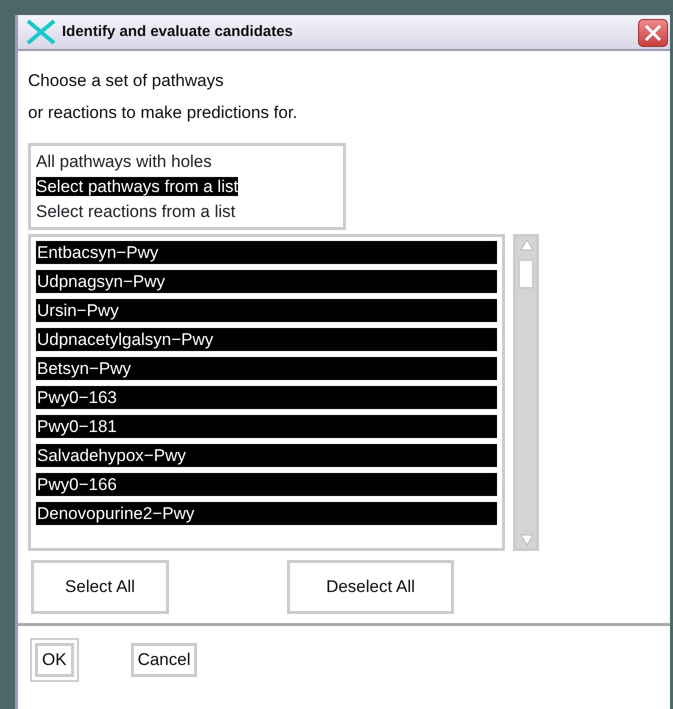 The image size is (673, 709). What do you see at coordinates (266, 368) in the screenshot?
I see `pathway-item: Betsyn−Pwy` at bounding box center [266, 368].